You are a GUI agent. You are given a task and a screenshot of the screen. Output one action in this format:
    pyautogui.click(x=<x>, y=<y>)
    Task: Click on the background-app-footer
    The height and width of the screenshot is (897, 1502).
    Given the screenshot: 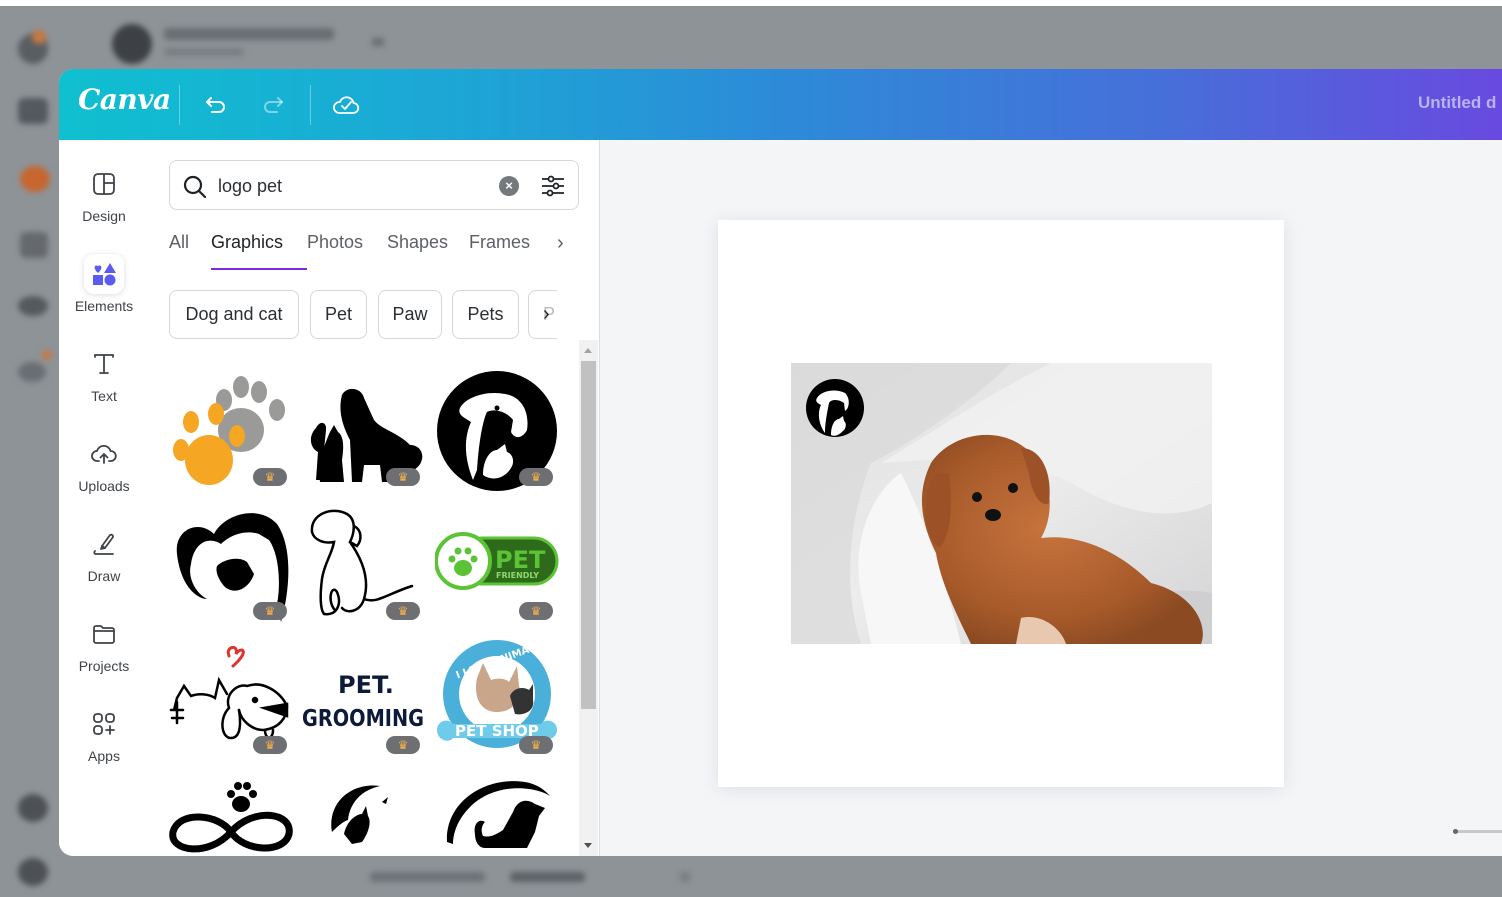 What is the action you would take?
    pyautogui.click(x=540, y=878)
    